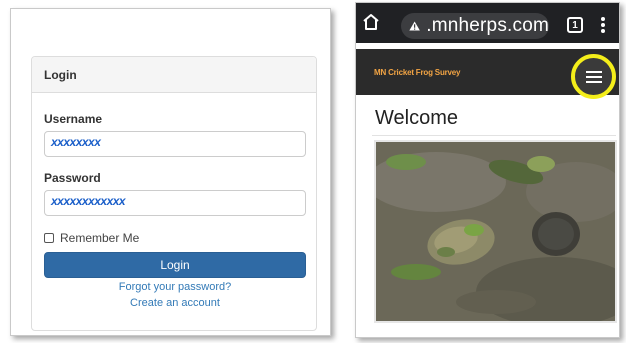 The image size is (626, 343). What do you see at coordinates (175, 265) in the screenshot?
I see `login-button: Login` at bounding box center [175, 265].